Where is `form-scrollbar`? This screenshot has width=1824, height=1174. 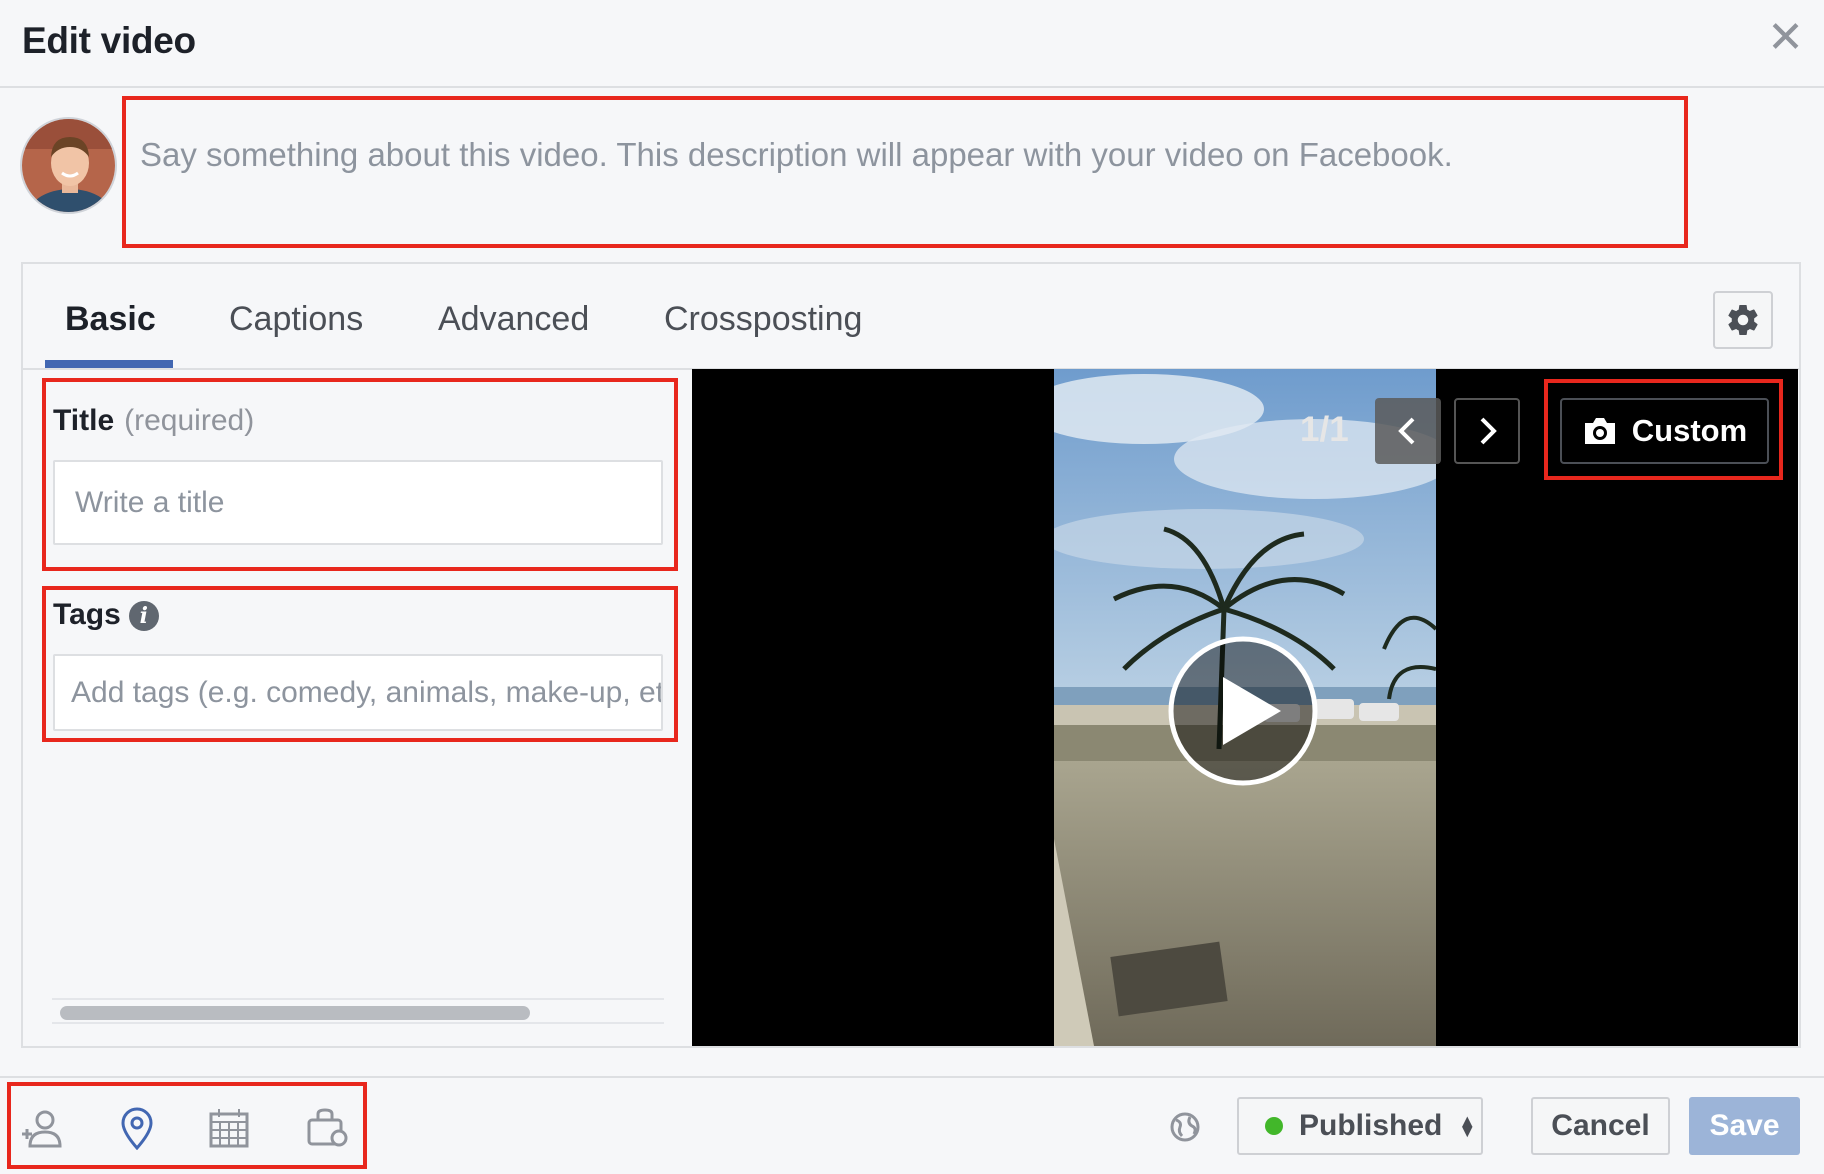
form-scrollbar is located at coordinates (358, 1011).